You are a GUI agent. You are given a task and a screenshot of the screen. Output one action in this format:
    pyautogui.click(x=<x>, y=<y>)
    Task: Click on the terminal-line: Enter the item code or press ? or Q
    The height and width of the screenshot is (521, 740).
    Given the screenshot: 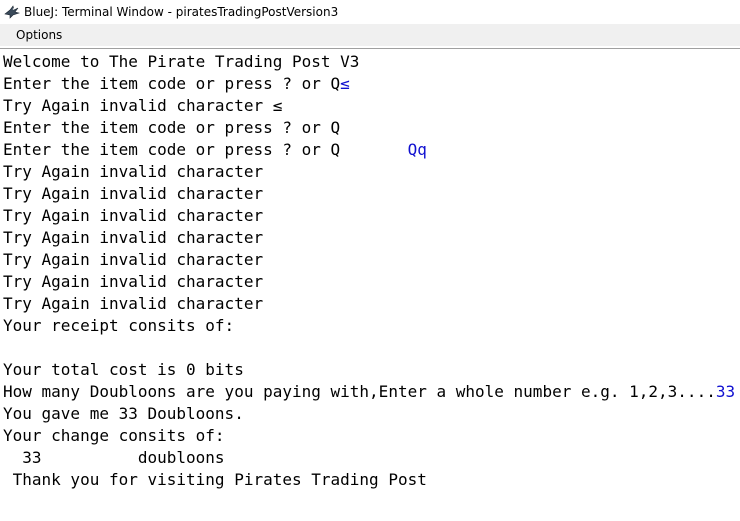 What is the action you would take?
    pyautogui.click(x=369, y=128)
    